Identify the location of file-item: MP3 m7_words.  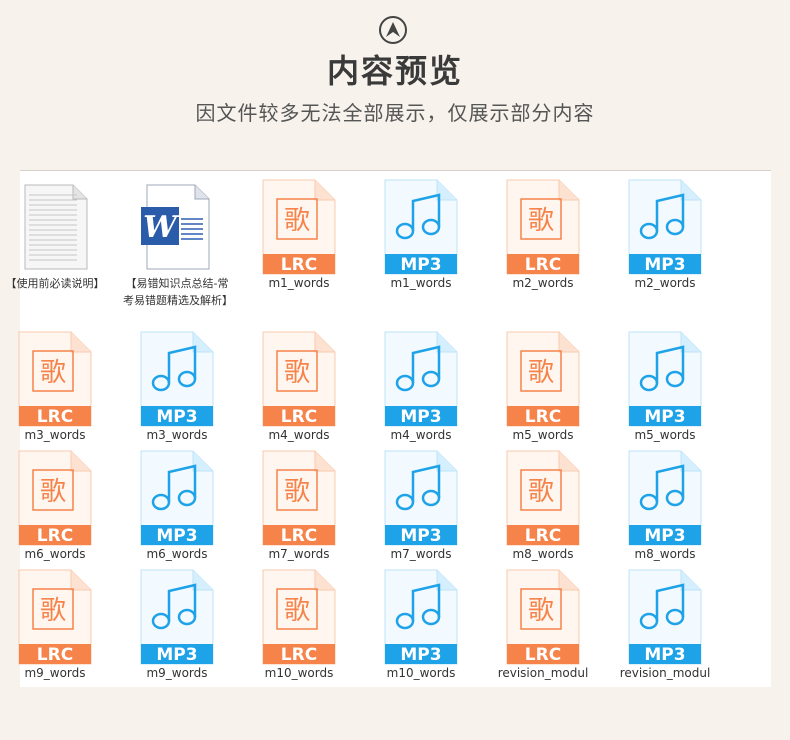
(421, 506).